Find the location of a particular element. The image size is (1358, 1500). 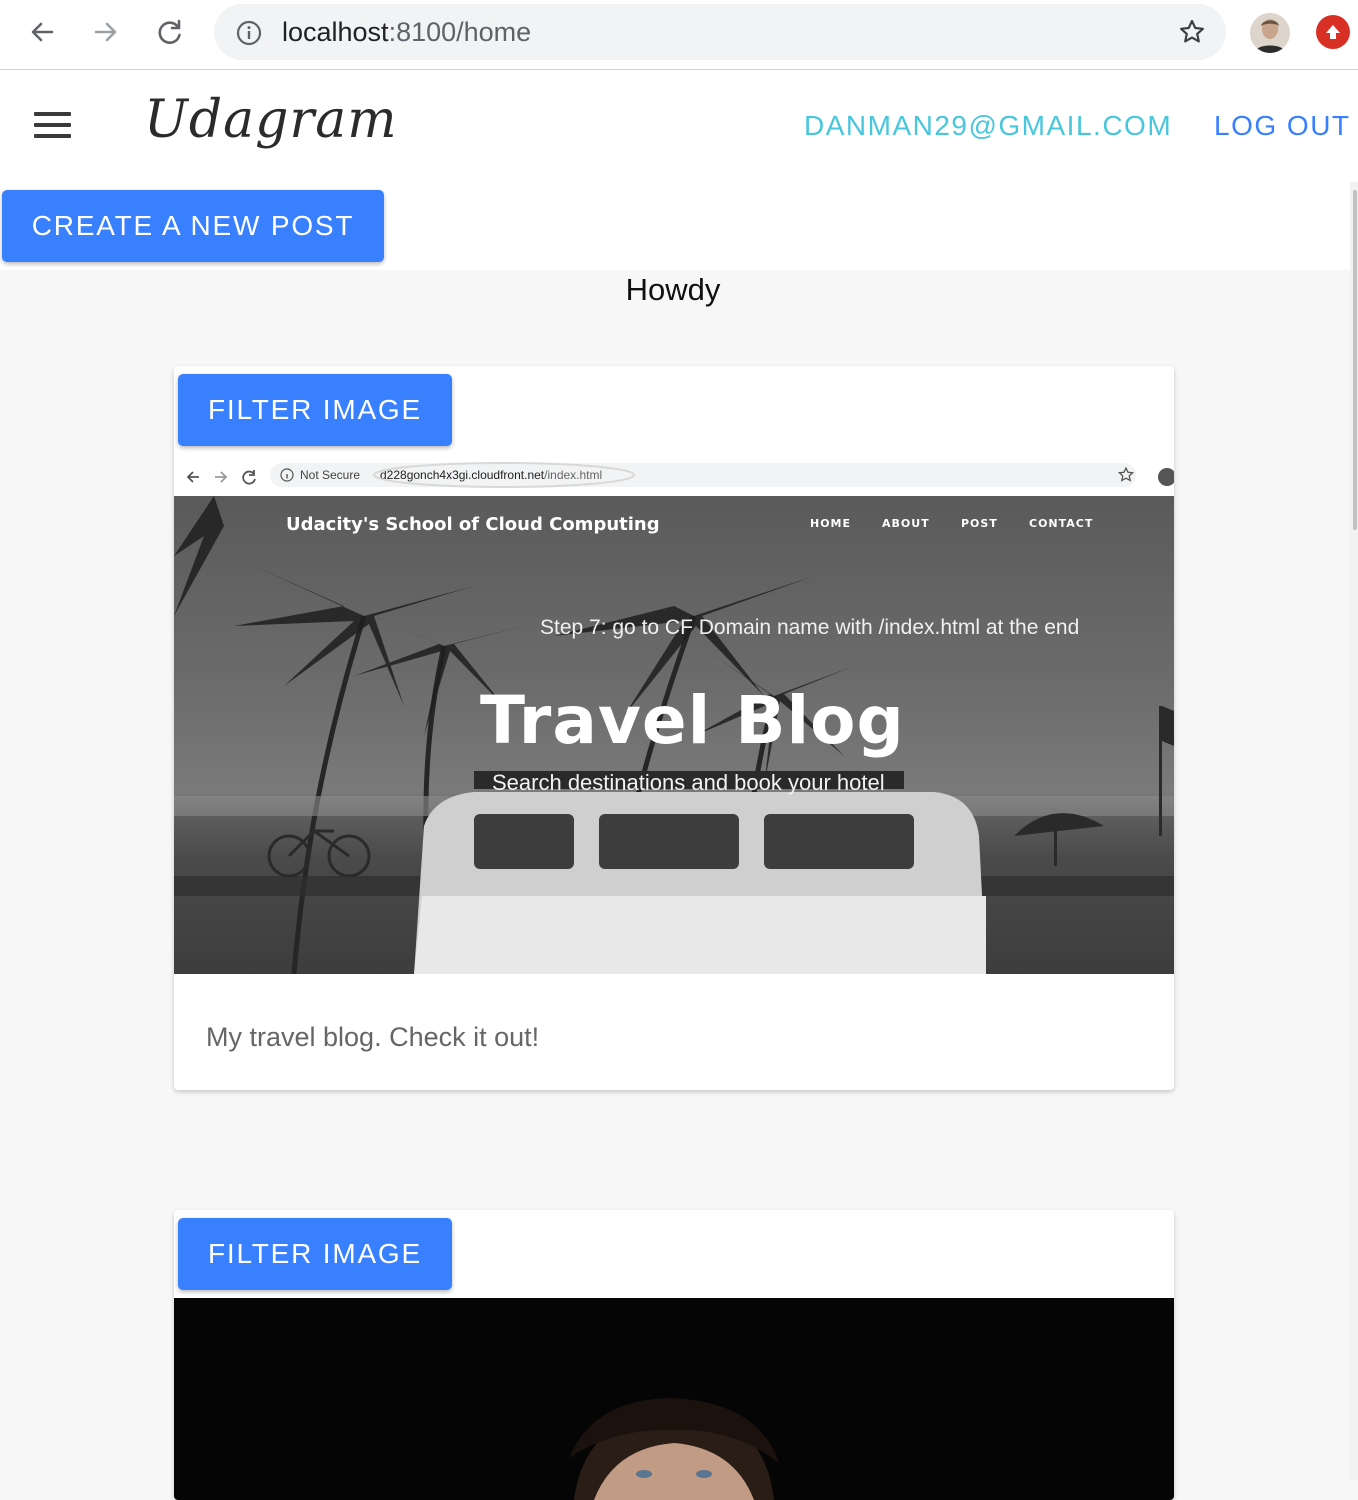

back-arrow-icon is located at coordinates (42, 32).